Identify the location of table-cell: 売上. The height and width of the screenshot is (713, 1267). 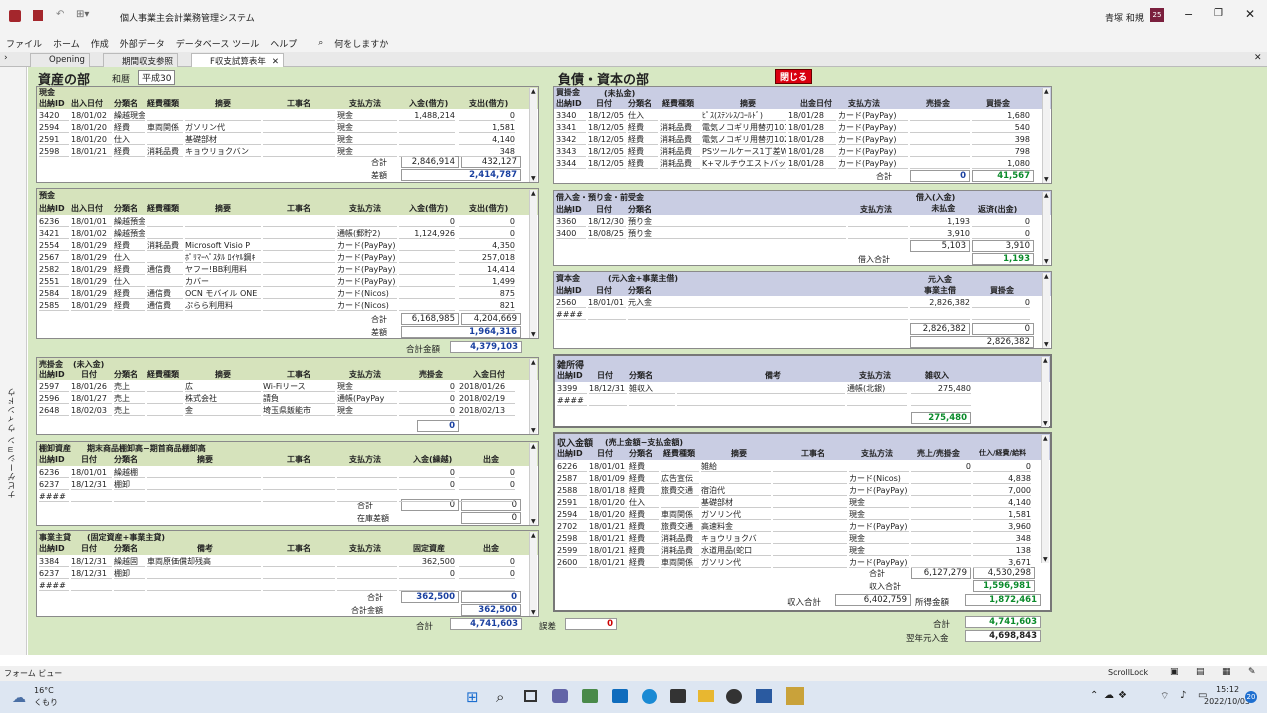
(129, 410).